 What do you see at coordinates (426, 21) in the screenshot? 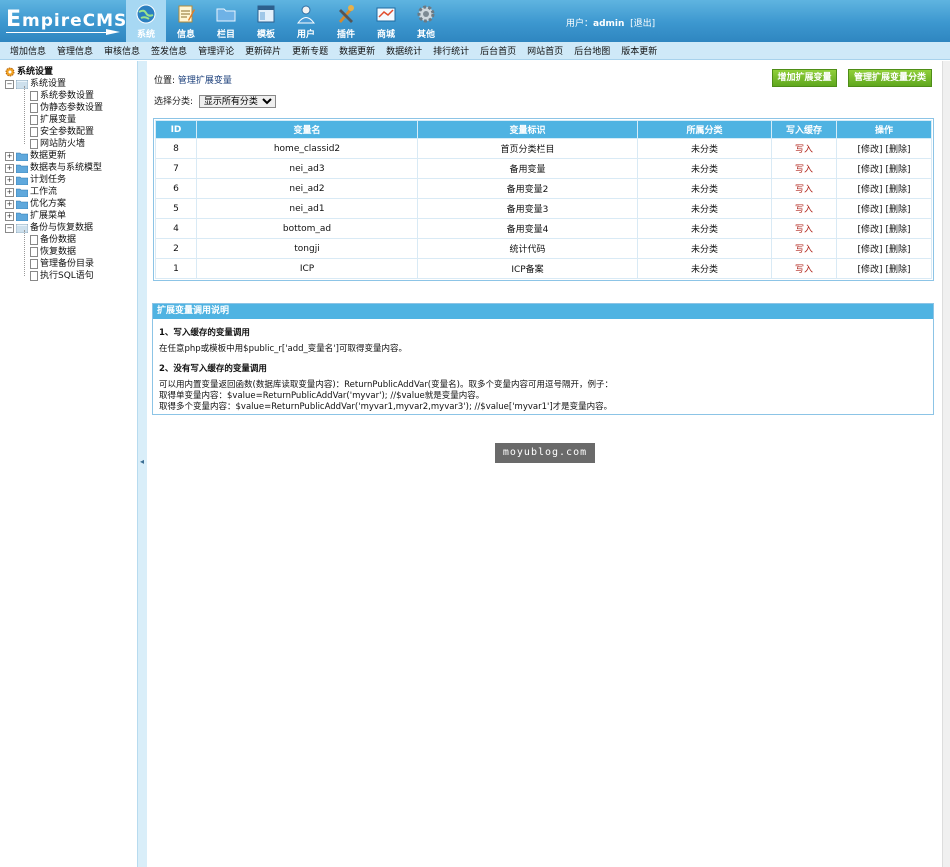
I see `topnav-item-7: 其他` at bounding box center [426, 21].